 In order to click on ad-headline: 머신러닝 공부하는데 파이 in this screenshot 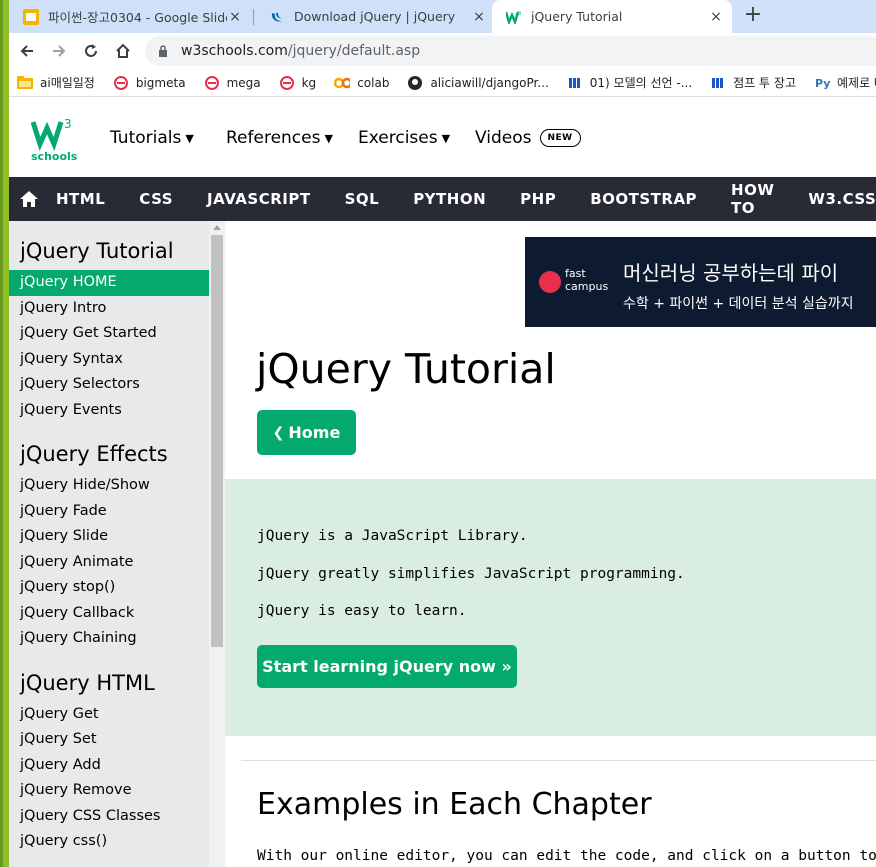, I will do `click(731, 273)`.